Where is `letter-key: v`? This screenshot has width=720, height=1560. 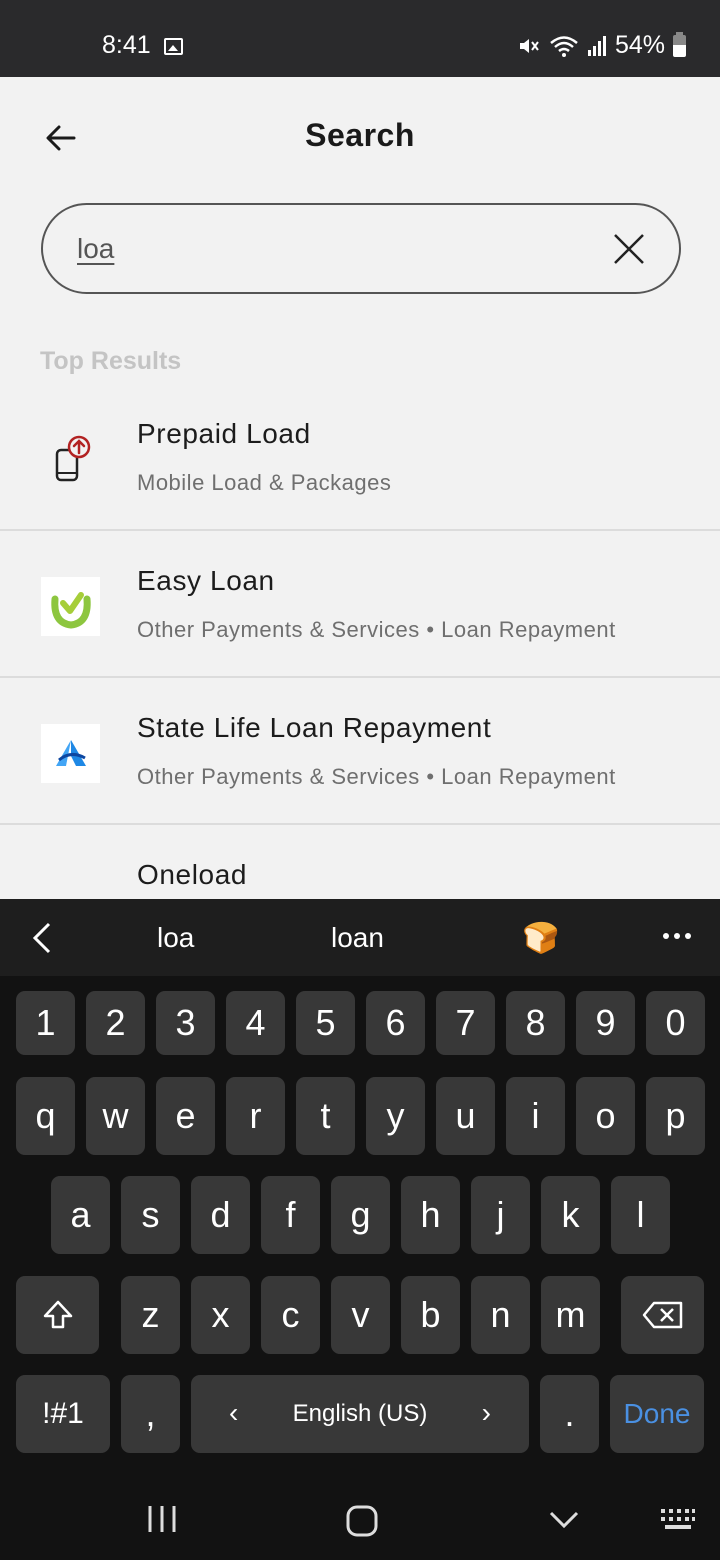
letter-key: v is located at coordinates (360, 1315).